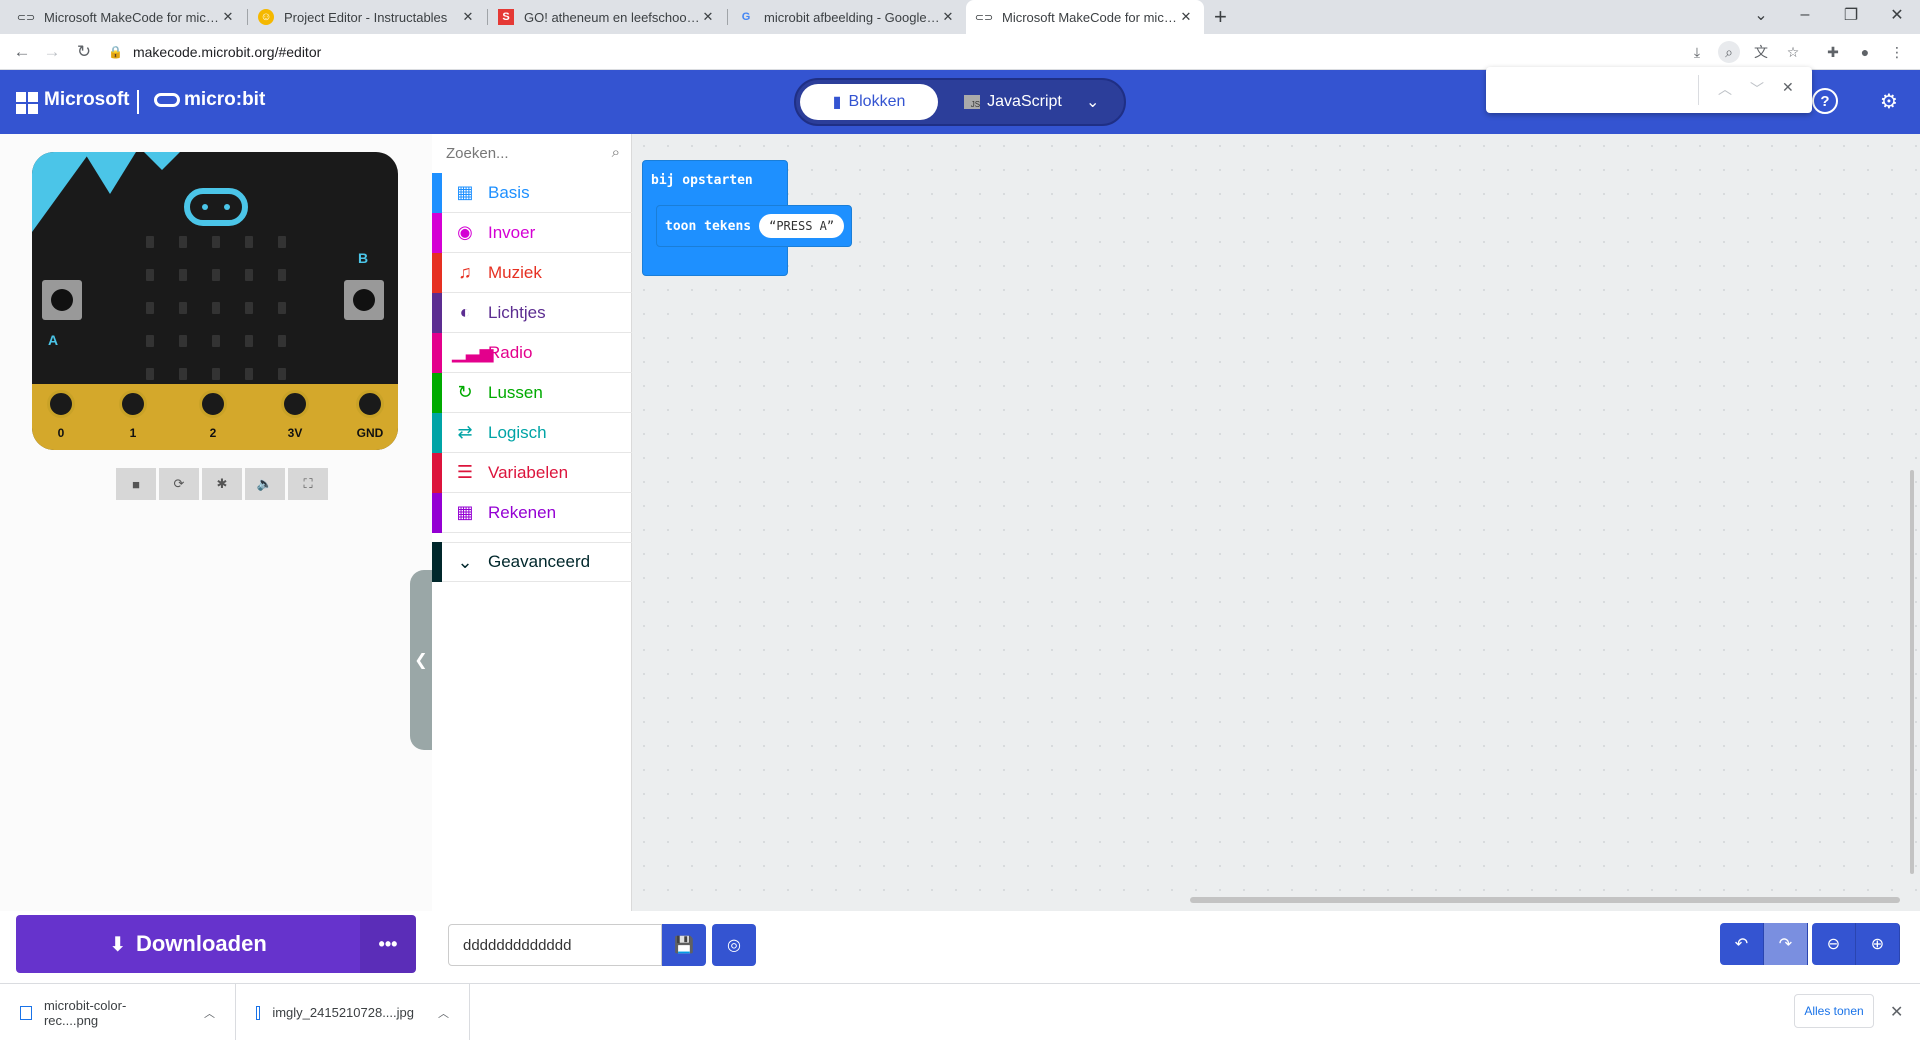 This screenshot has width=1920, height=1040. I want to click on shuffle-icon: ⇄, so click(465, 432).